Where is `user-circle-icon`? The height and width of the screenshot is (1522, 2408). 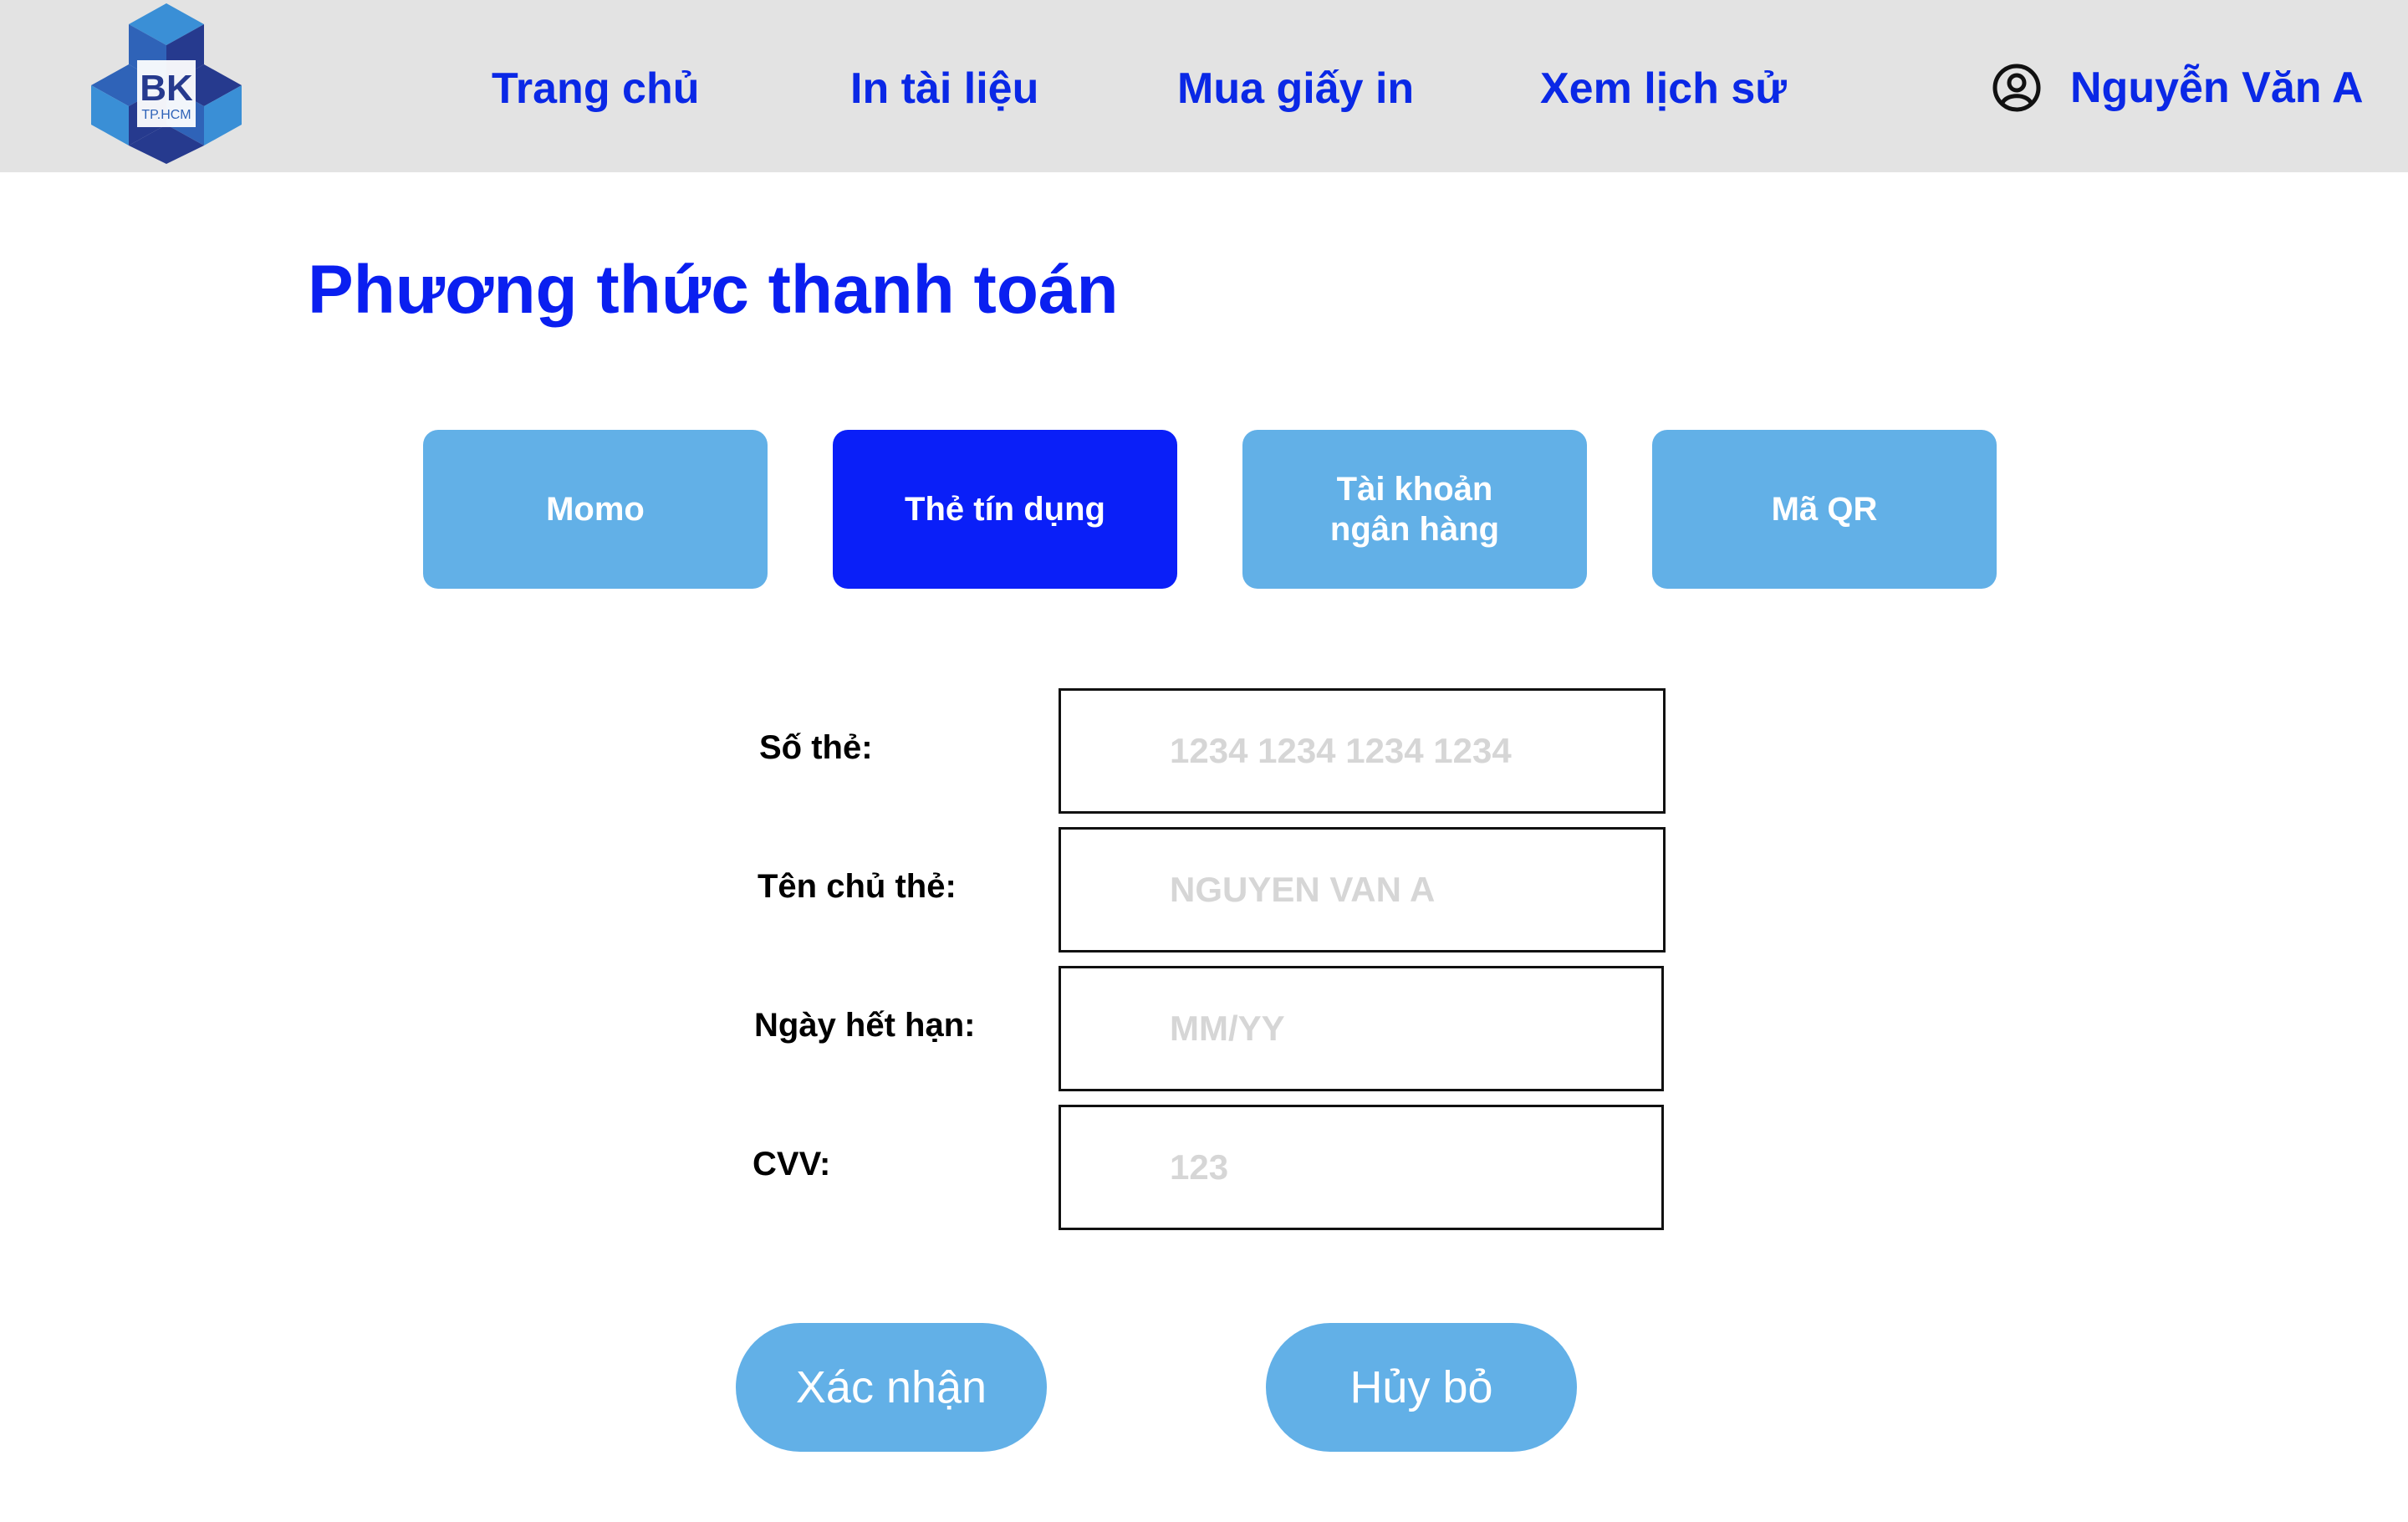 user-circle-icon is located at coordinates (2016, 88).